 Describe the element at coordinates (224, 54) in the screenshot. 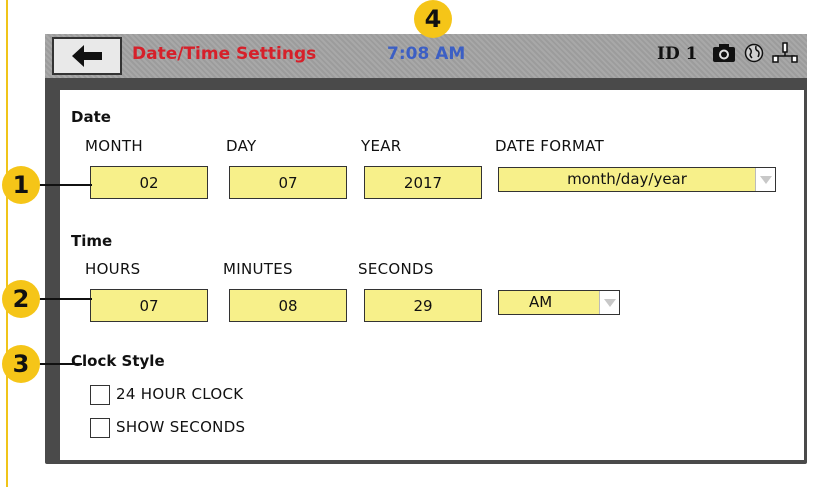

I see `page-title: Date/Time Settings` at that location.